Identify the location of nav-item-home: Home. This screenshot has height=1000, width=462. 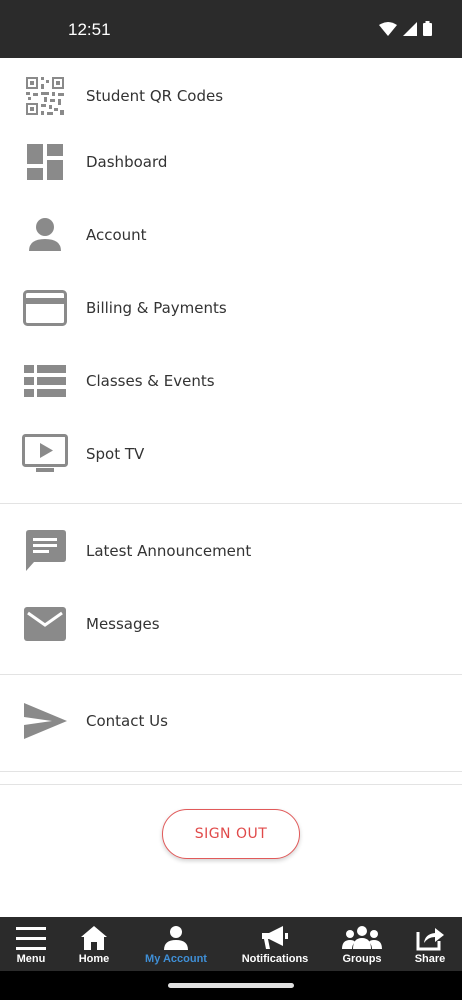
(94, 944).